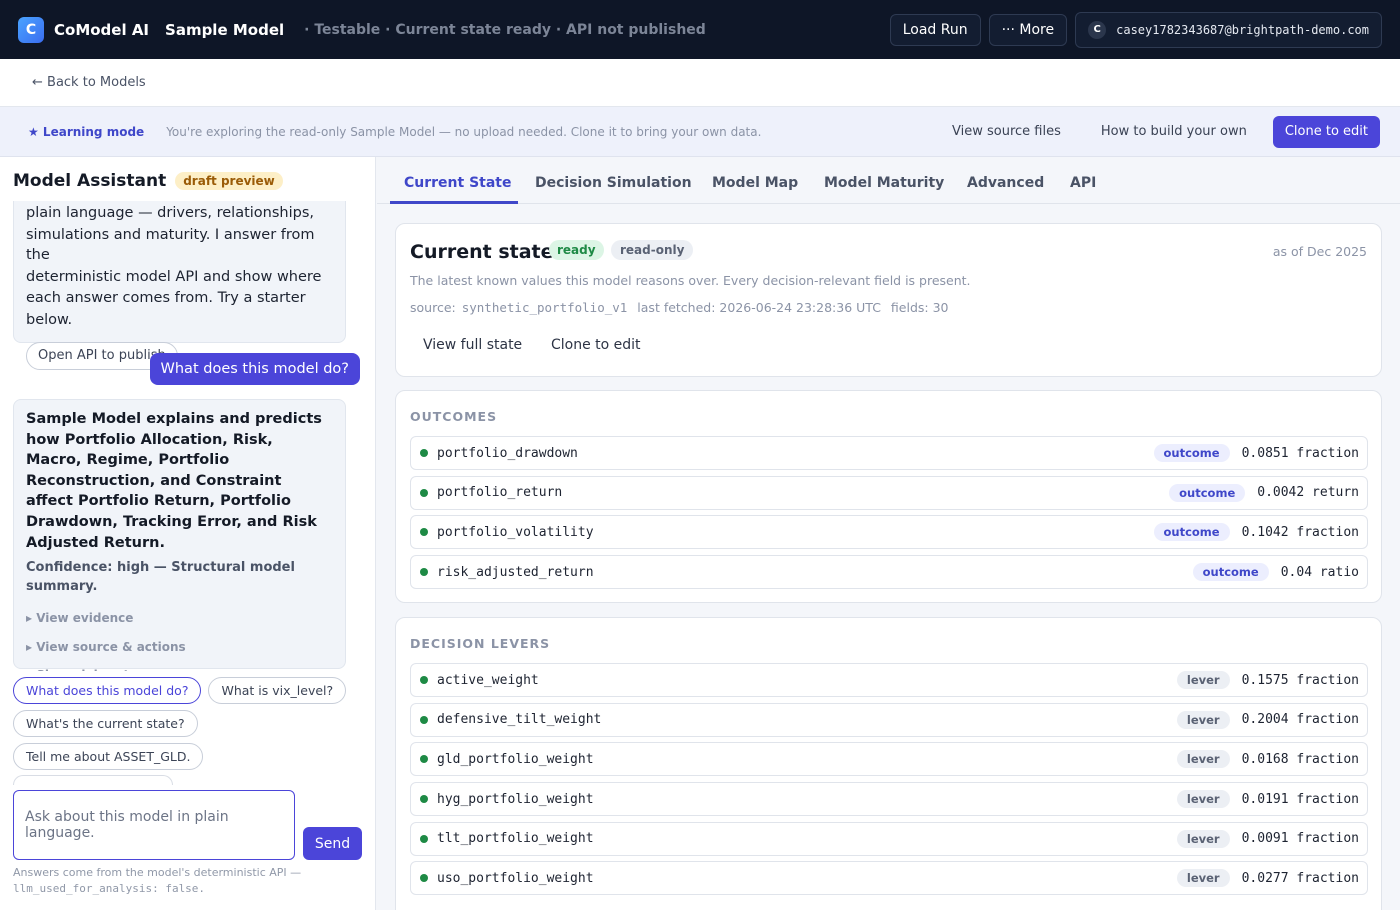 This screenshot has height=910, width=1400. What do you see at coordinates (889, 492) in the screenshot?
I see `state-field-row: portfolio_return outcome 0.0042 return` at bounding box center [889, 492].